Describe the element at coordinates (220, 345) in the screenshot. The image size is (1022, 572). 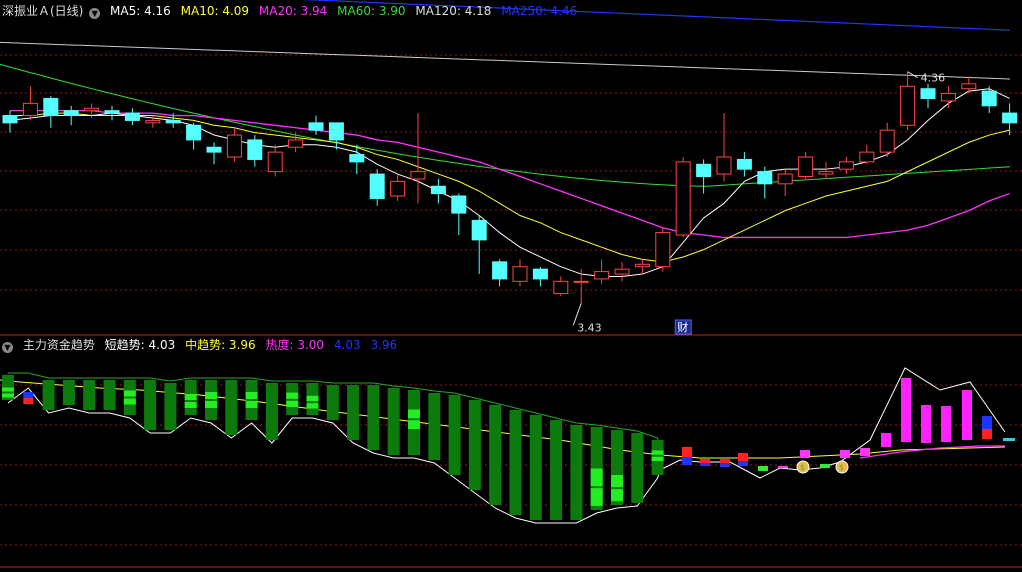
I see `mid-trend-label: 中趋势: 3.96` at that location.